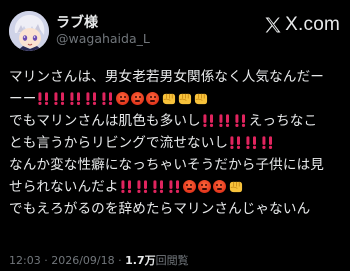  I want to click on post-line-text: せられないんだよ, so click(64, 187).